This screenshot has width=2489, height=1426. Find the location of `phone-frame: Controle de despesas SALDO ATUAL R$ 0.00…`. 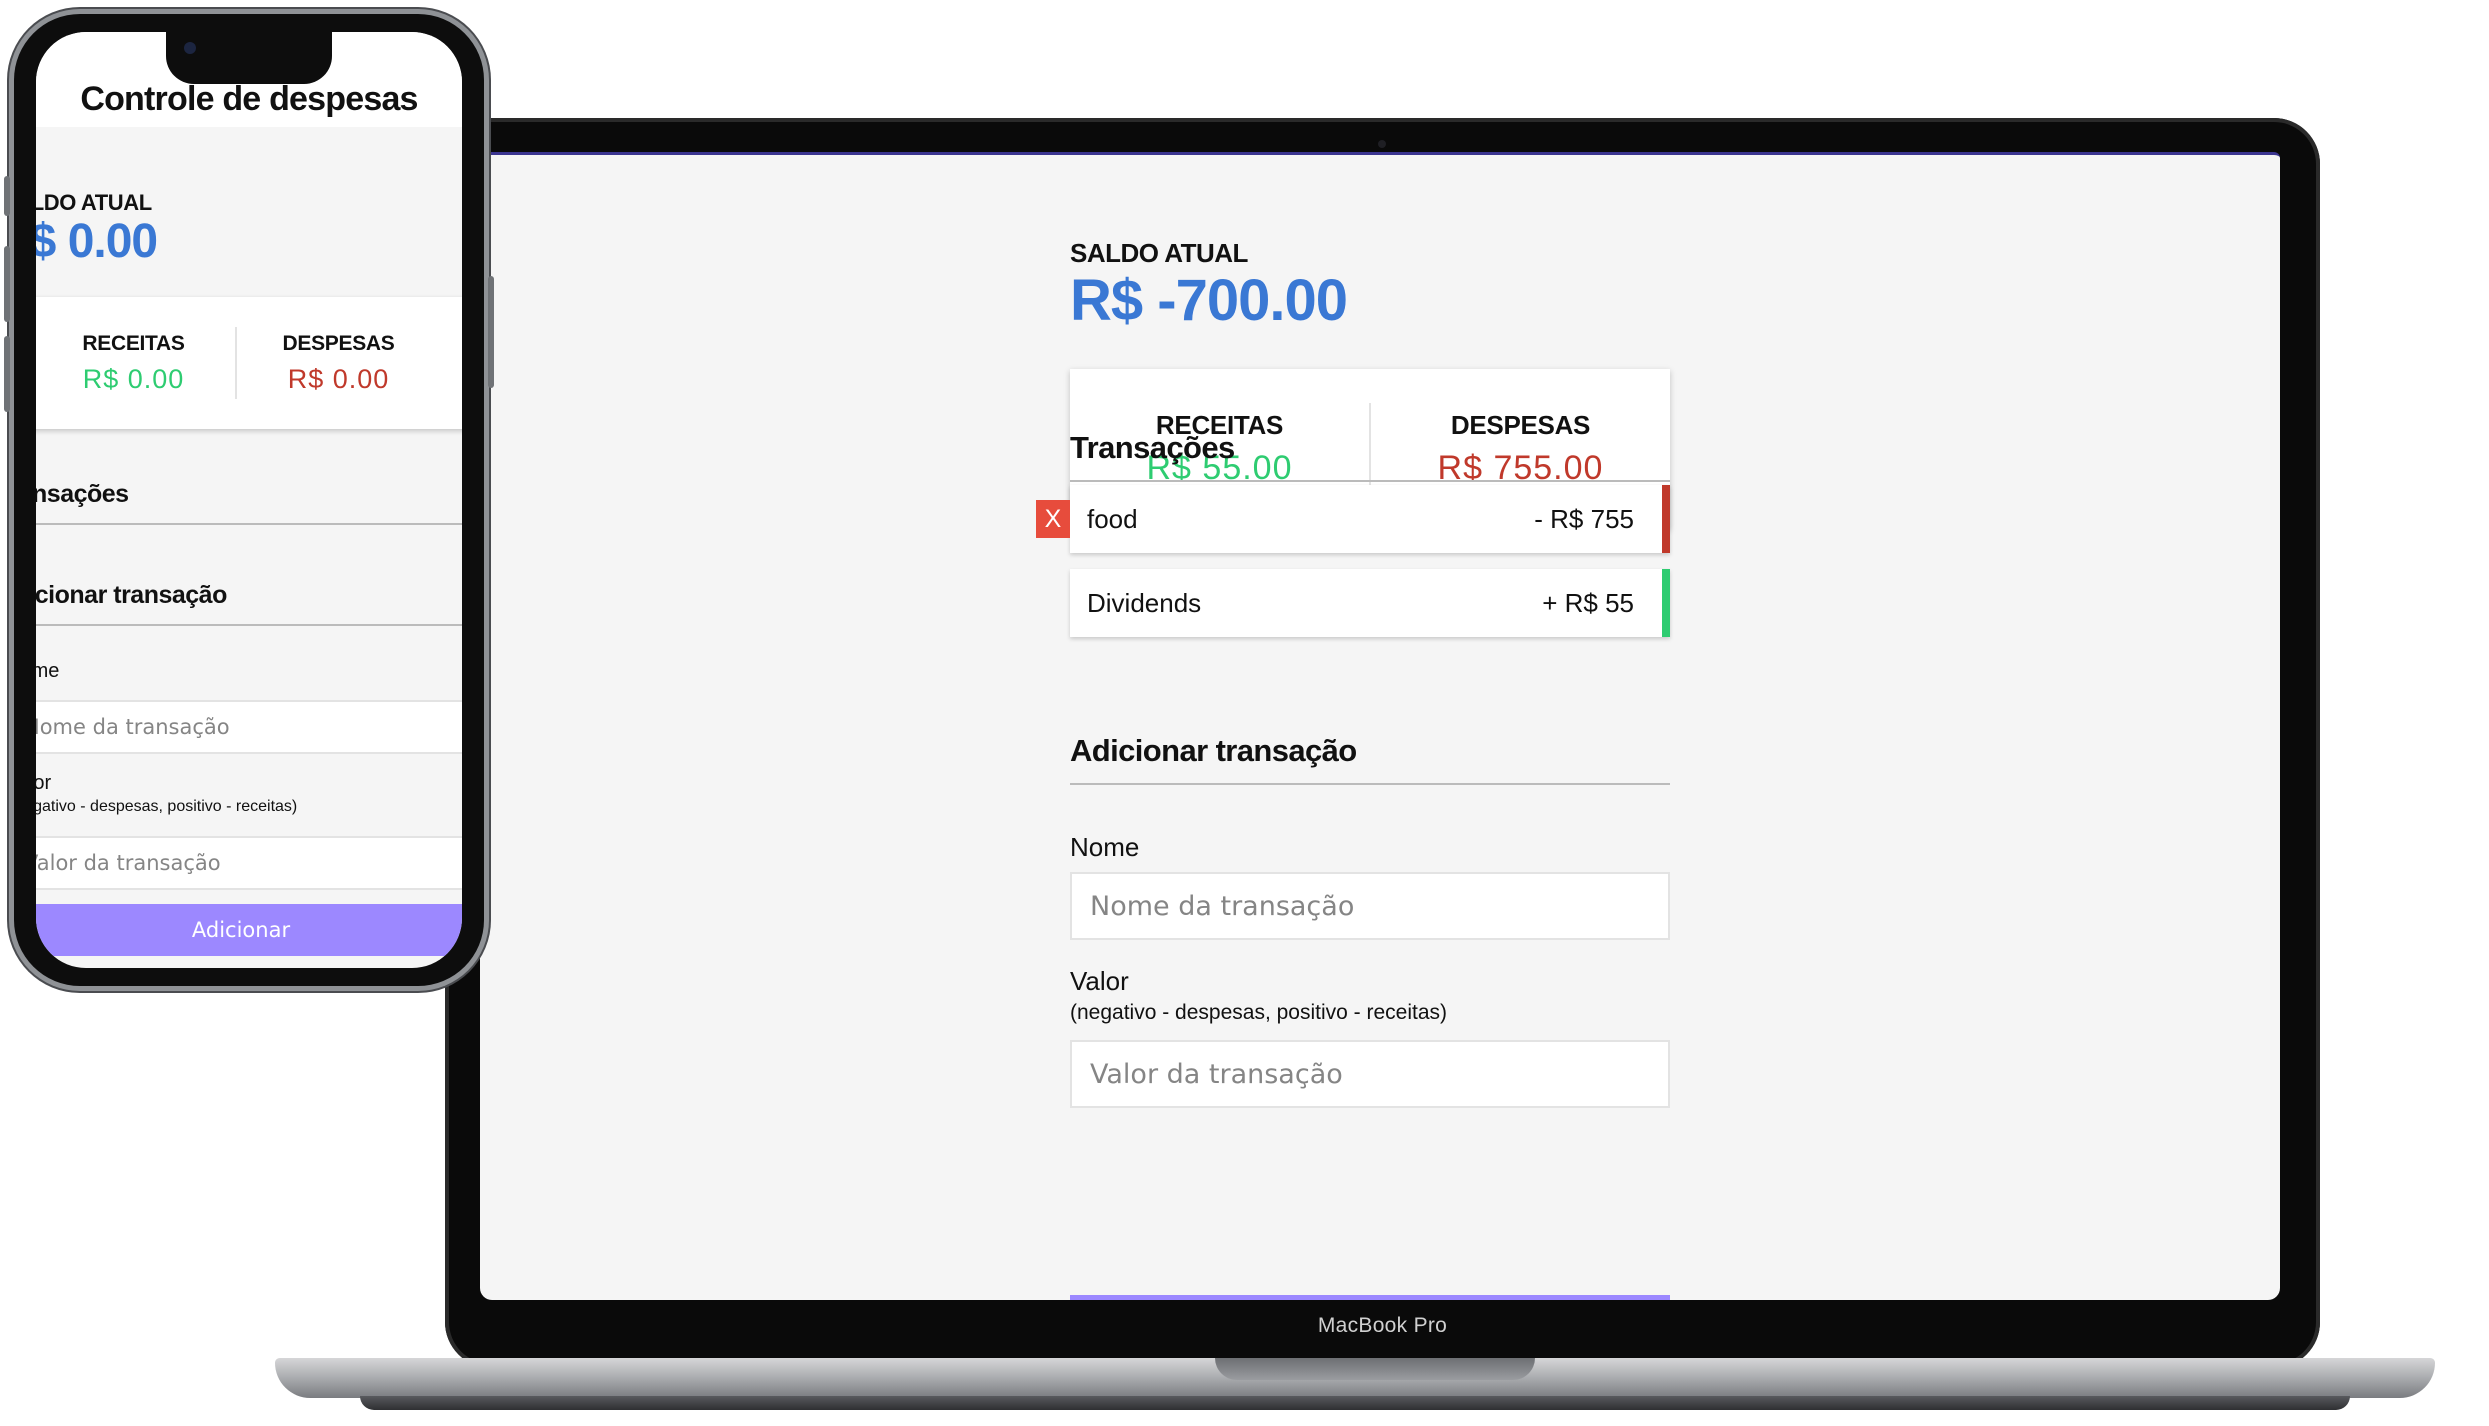

phone-frame: Controle de despesas SALDO ATUAL R$ 0.00… is located at coordinates (249, 500).